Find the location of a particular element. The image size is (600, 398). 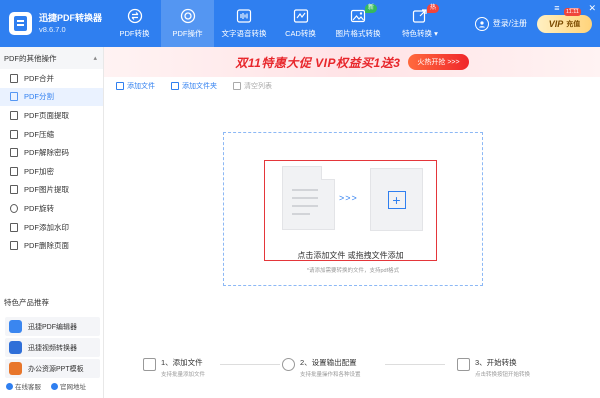

add-file-label: 添加文件 is located at coordinates (141, 86).